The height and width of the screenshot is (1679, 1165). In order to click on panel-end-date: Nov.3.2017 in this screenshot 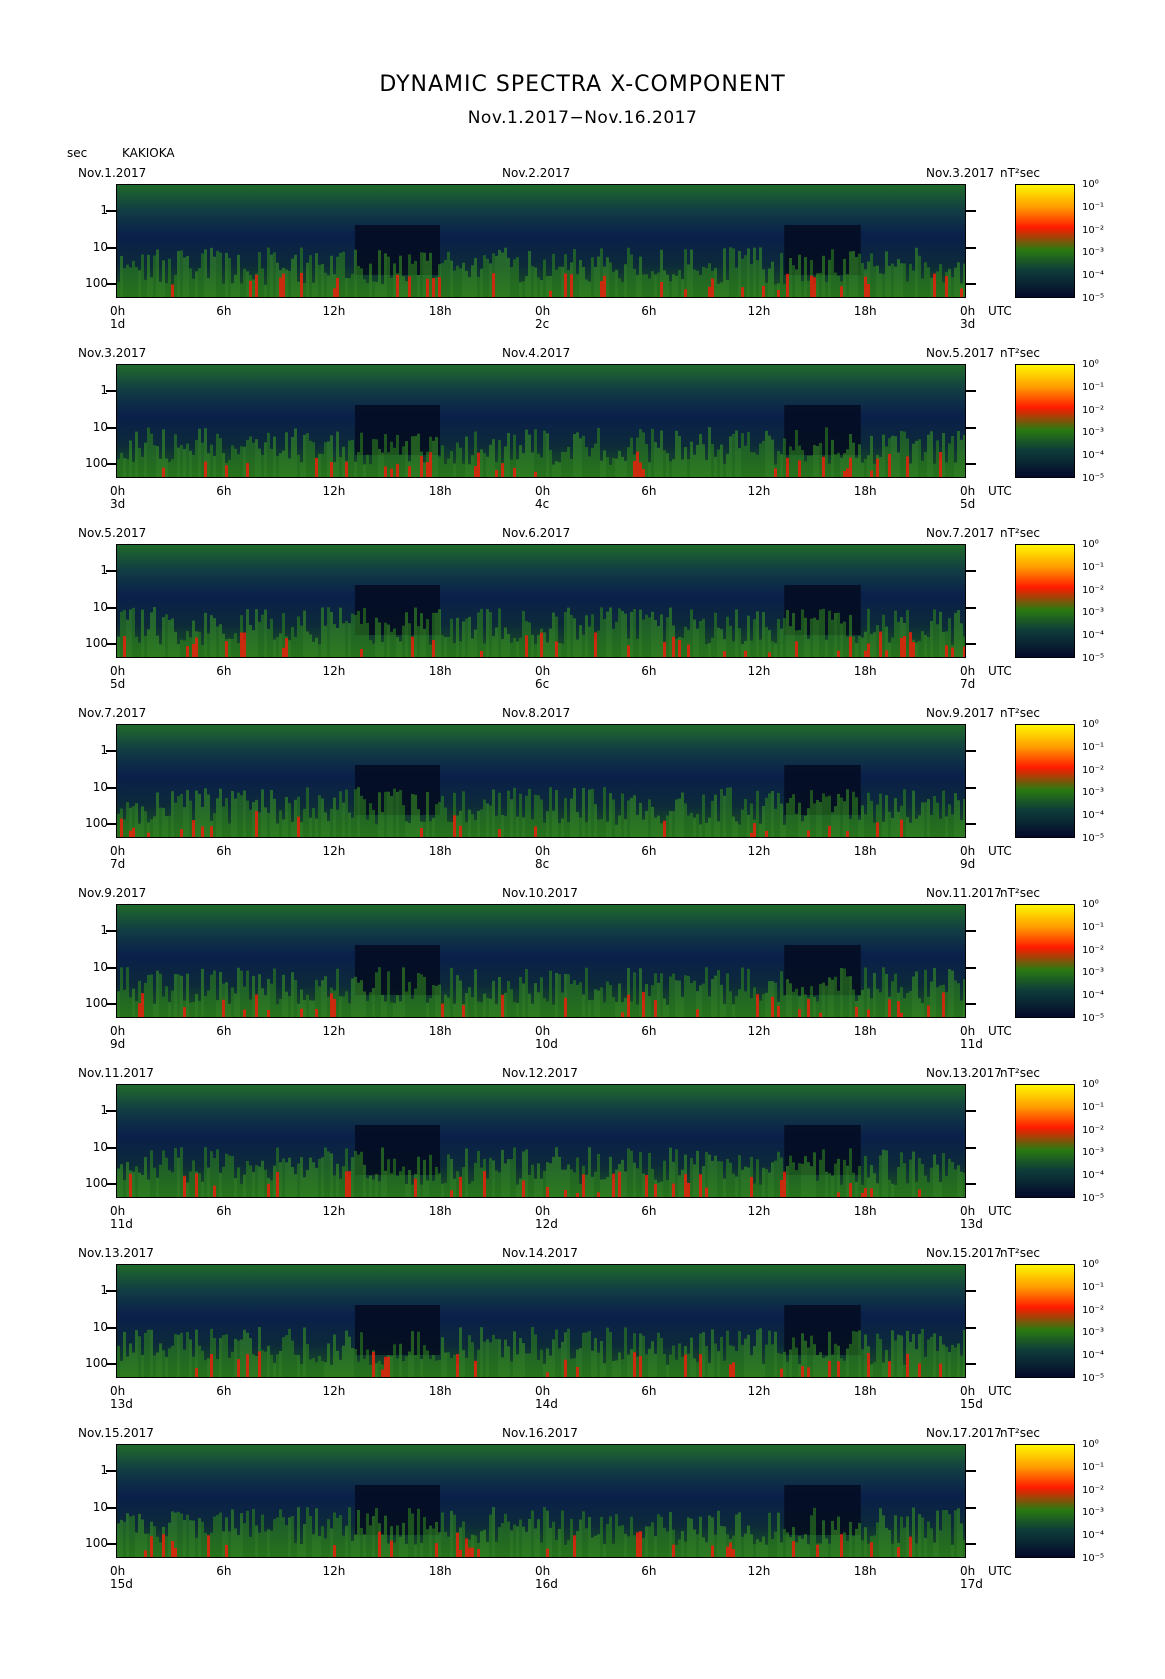, I will do `click(960, 173)`.